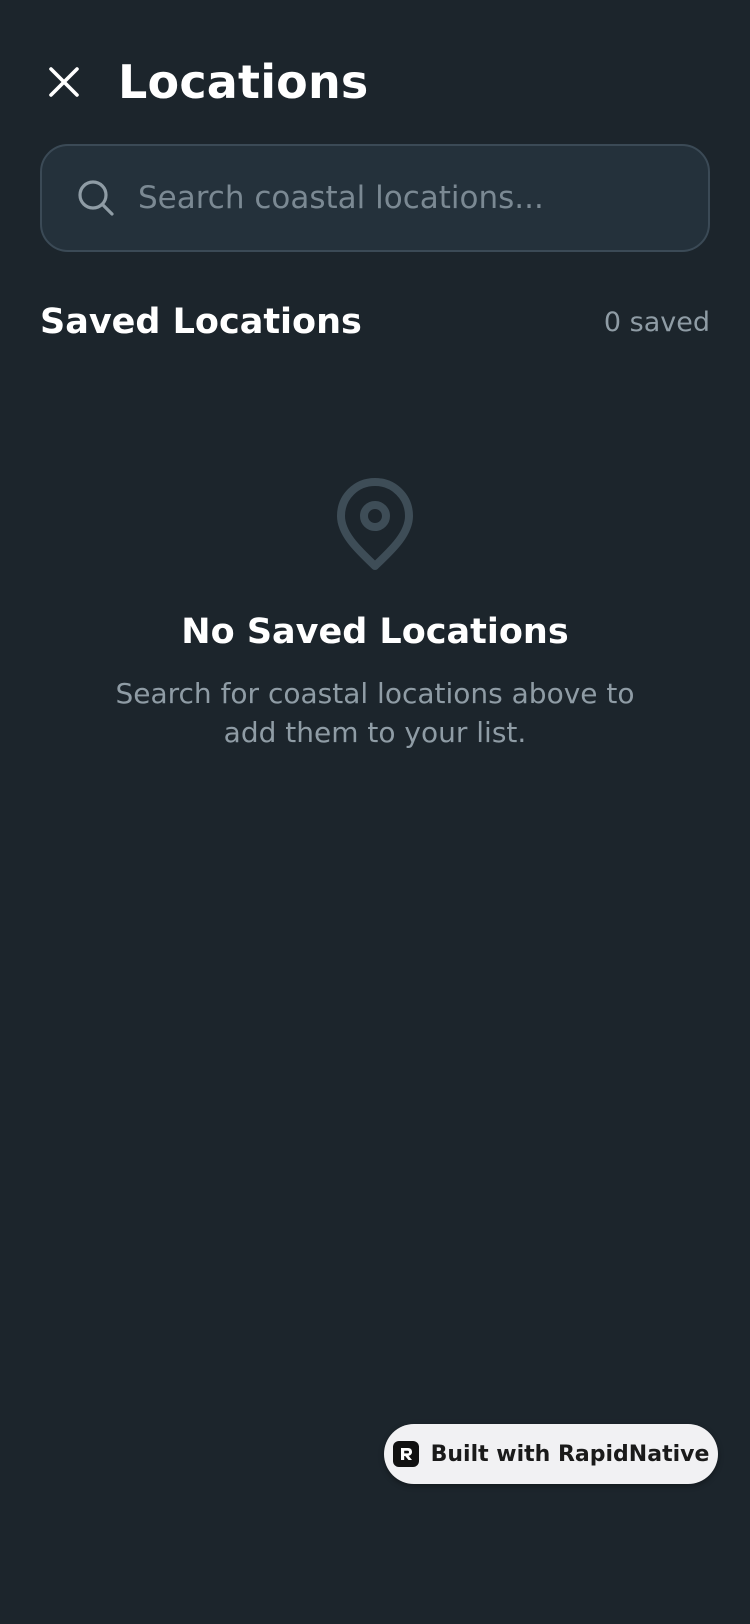  I want to click on header: Locations, so click(204, 82).